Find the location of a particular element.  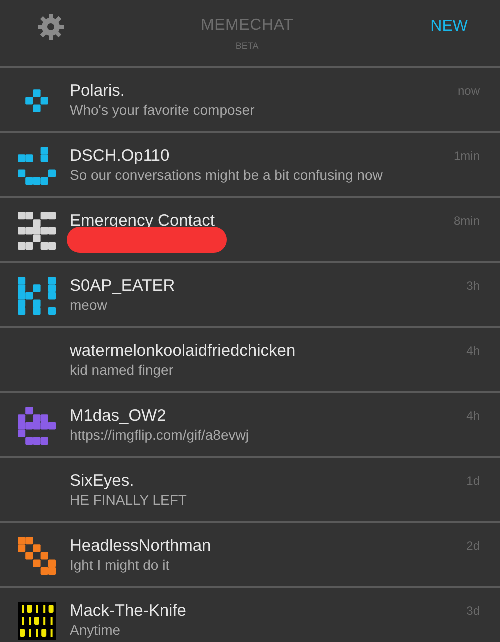

message-preview: https://imgflip.com/gif/a8evwj is located at coordinates (160, 435).